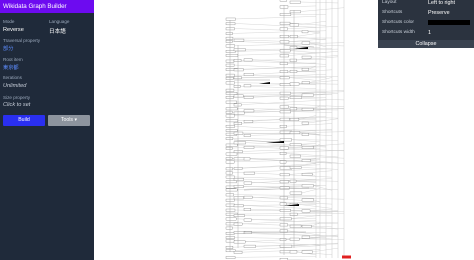 This screenshot has width=474, height=260. Describe the element at coordinates (13, 30) in the screenshot. I see `mode-select: Reverse` at that location.